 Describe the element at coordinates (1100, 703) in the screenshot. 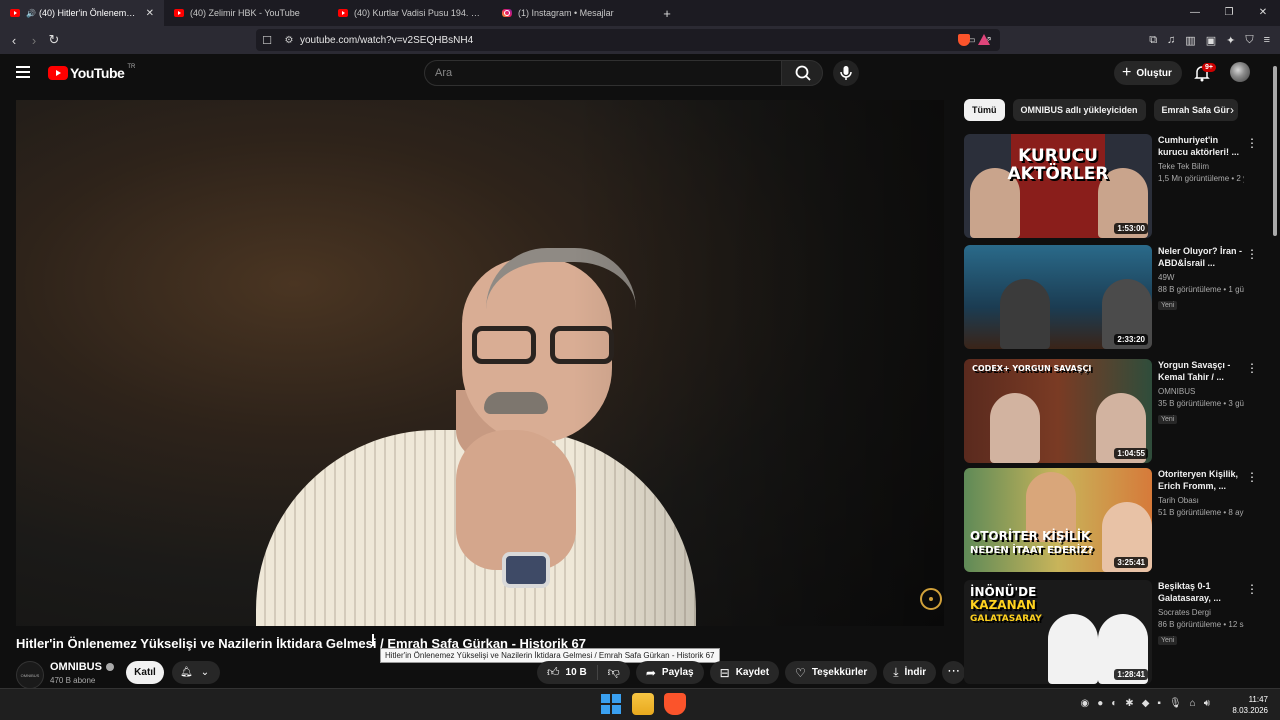

I see `tray-app-icon: ●` at that location.